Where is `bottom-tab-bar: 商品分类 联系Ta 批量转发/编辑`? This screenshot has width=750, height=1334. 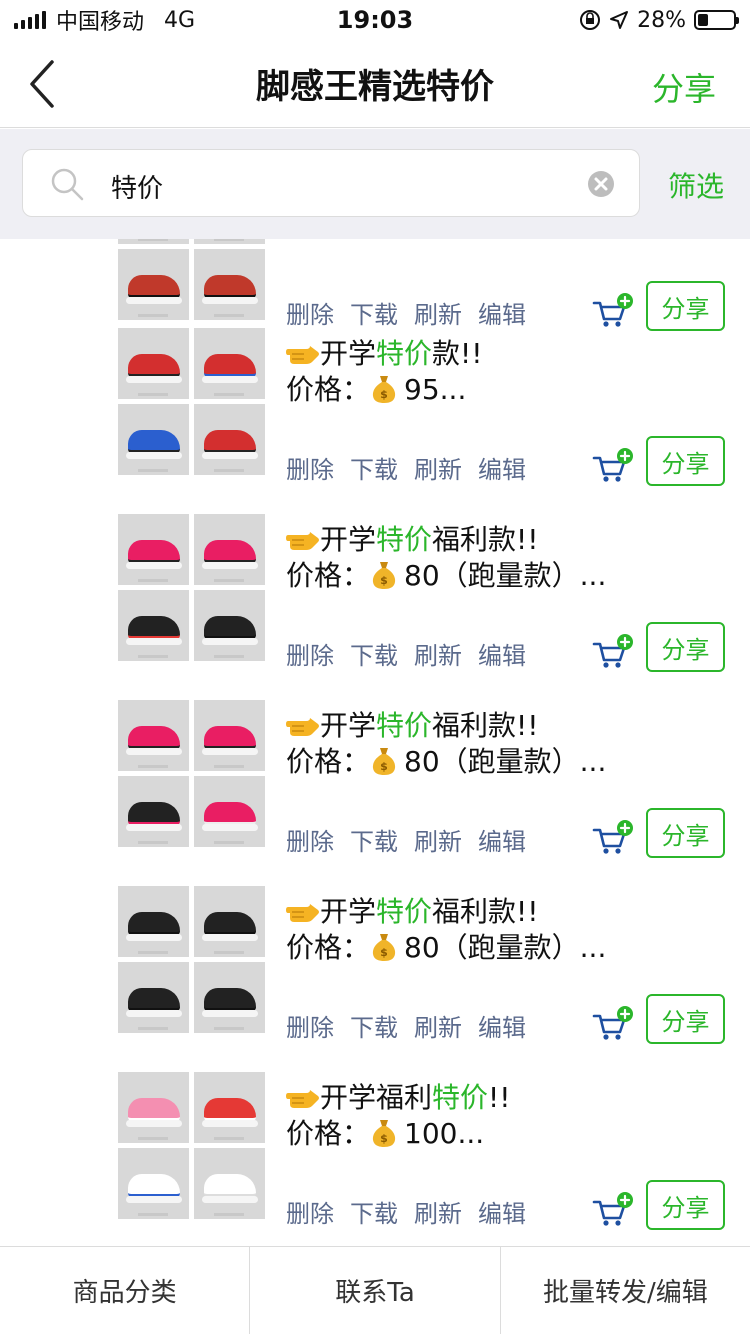
bottom-tab-bar: 商品分类 联系Ta 批量转发/编辑 is located at coordinates (375, 1290).